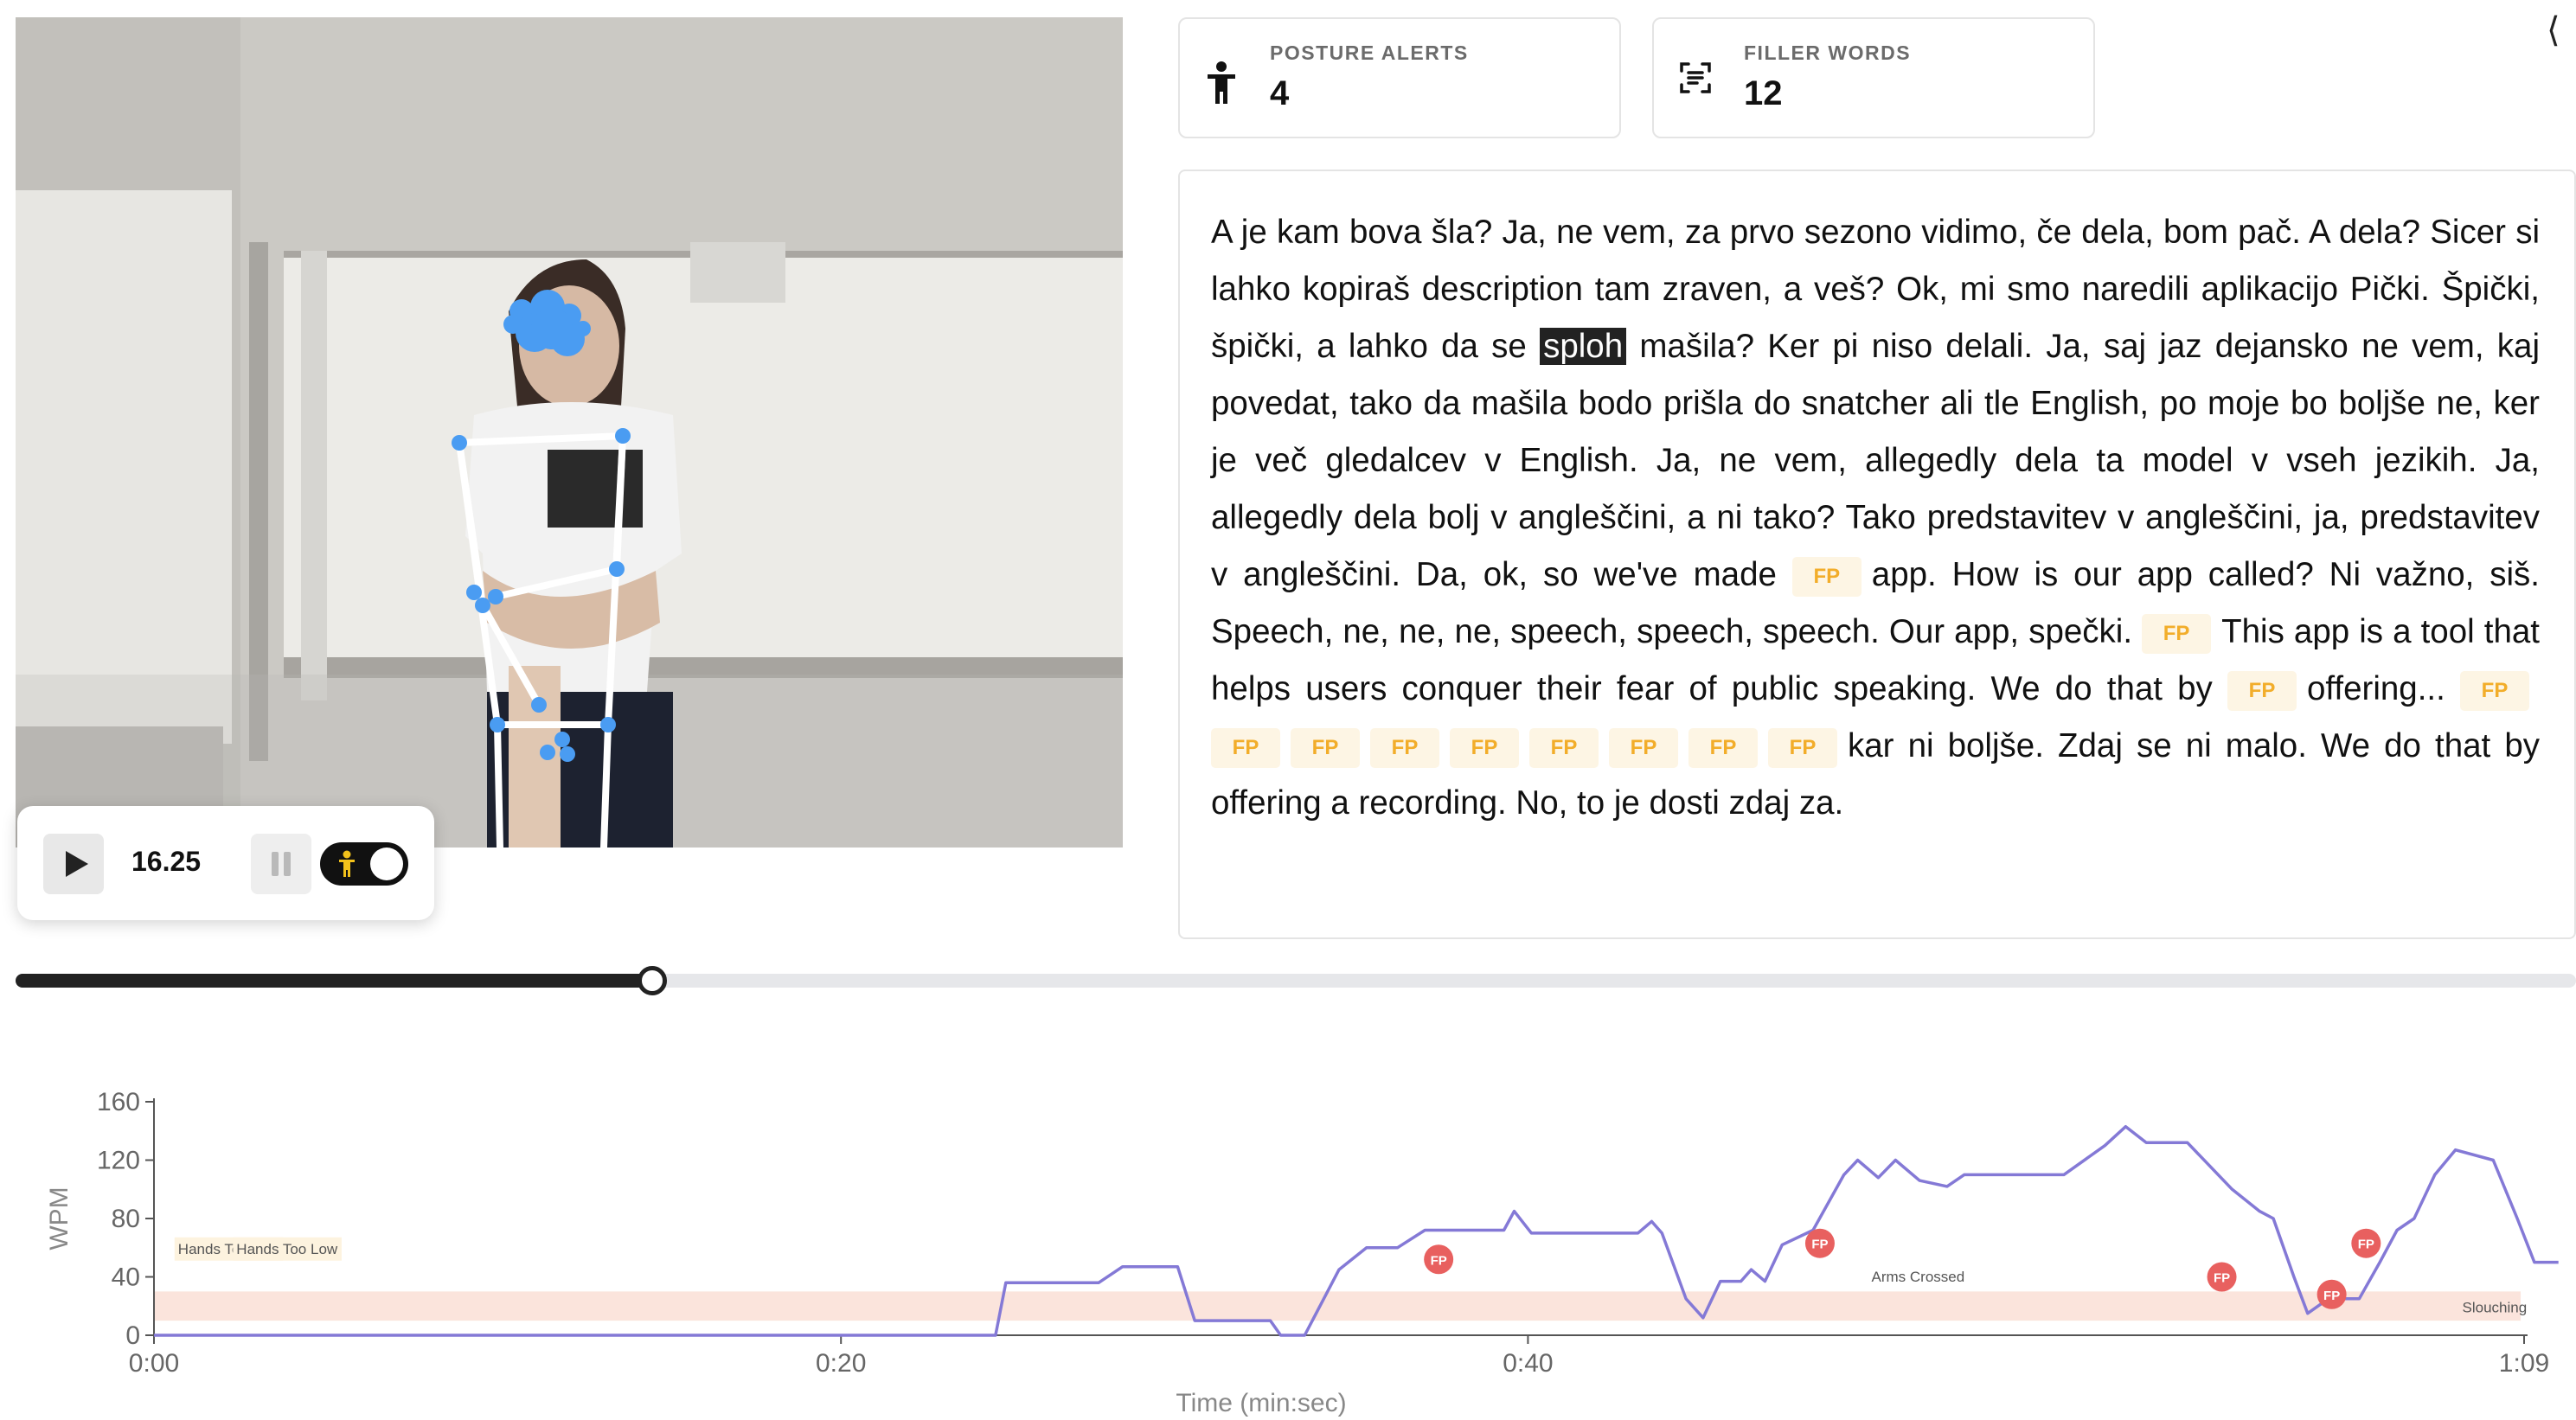  I want to click on transcript-scan-icon, so click(1695, 77).